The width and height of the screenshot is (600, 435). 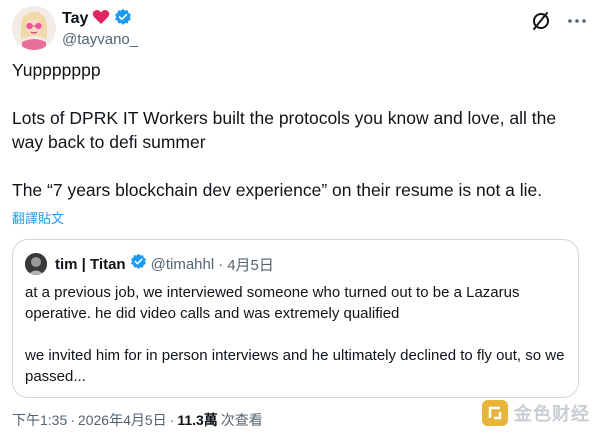 What do you see at coordinates (577, 21) in the screenshot?
I see `more-icon` at bounding box center [577, 21].